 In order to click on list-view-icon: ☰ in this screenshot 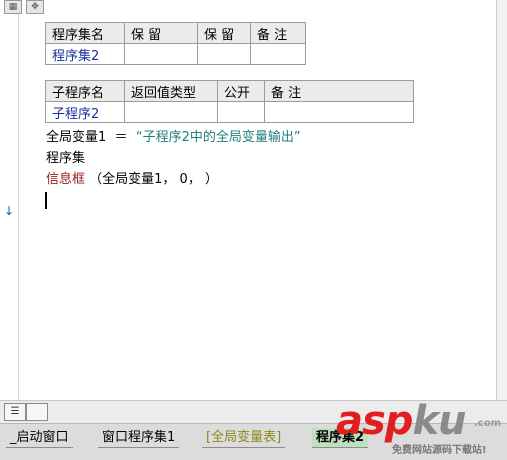, I will do `click(15, 412)`.